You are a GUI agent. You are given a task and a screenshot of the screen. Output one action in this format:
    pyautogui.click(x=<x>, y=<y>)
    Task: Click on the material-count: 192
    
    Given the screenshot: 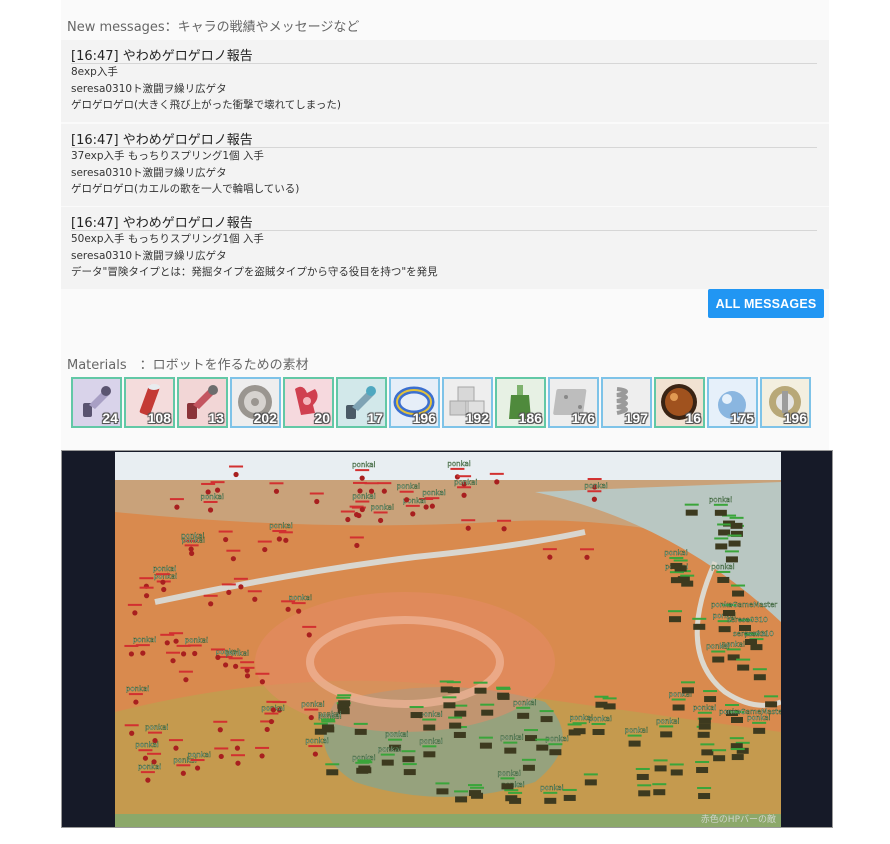 What is the action you would take?
    pyautogui.click(x=477, y=418)
    